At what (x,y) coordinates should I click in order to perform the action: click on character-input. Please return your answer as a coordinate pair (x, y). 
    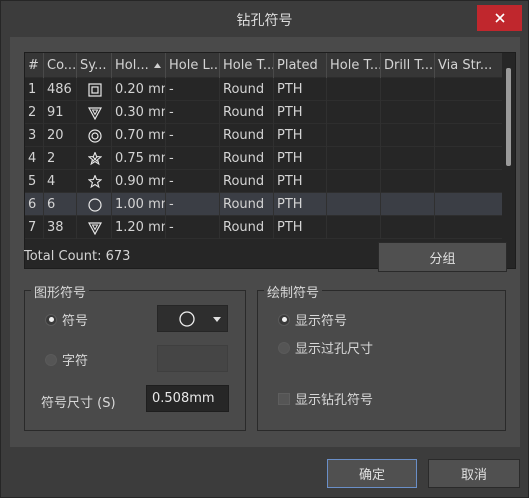
    Looking at the image, I should click on (192, 358).